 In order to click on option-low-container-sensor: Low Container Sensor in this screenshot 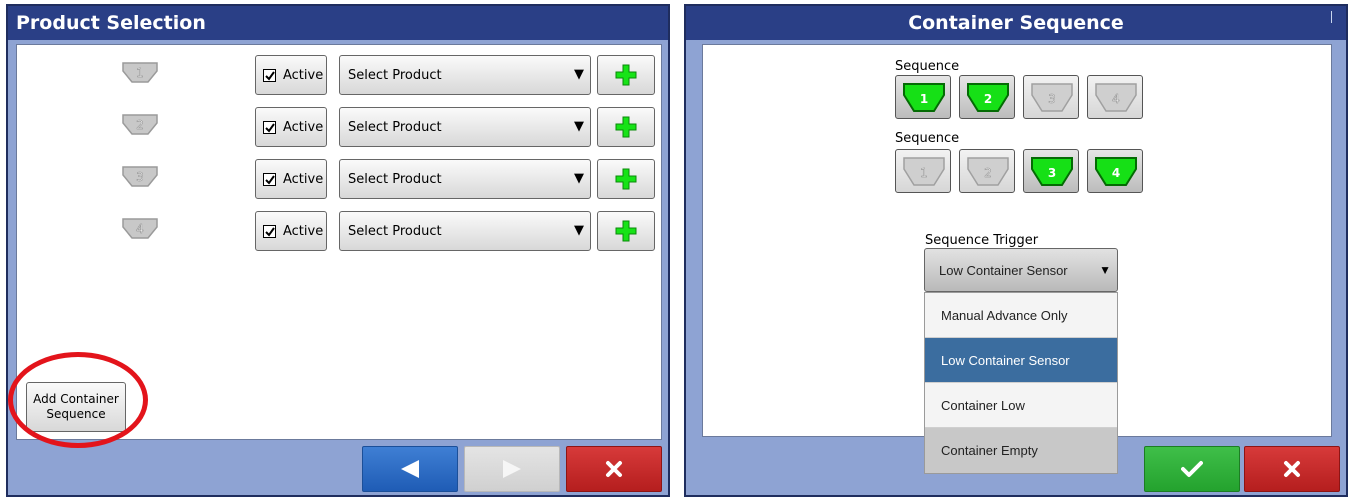, I will do `click(1021, 360)`.